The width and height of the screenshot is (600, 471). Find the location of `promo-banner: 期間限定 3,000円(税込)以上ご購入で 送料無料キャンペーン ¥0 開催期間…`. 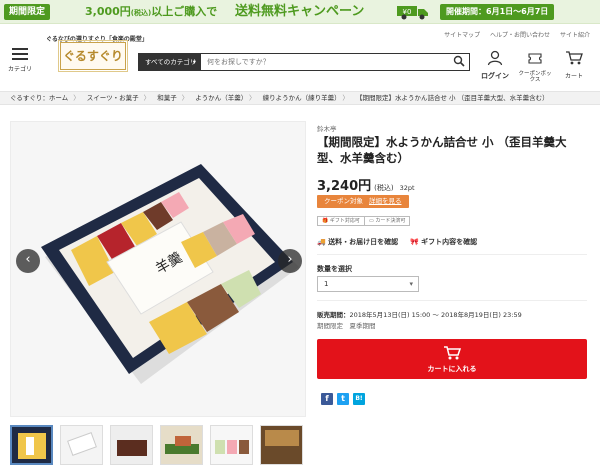

promo-banner: 期間限定 3,000円(税込)以上ご購入で 送料無料キャンペーン ¥0 開催期間… is located at coordinates (300, 12).